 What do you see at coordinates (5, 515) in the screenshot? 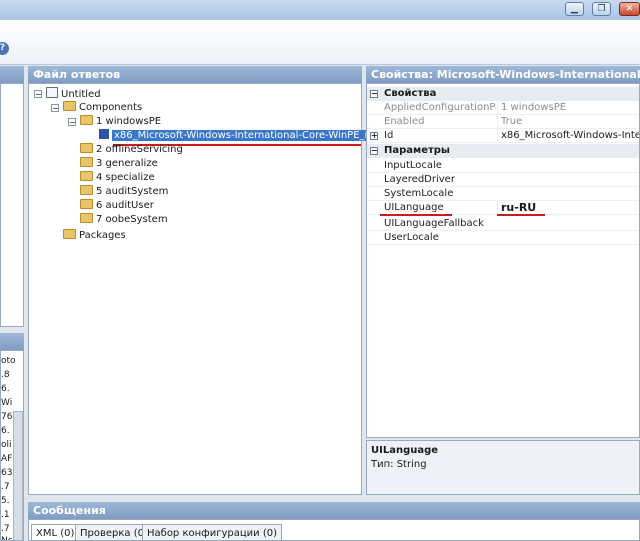
I see `cut-text: .1` at bounding box center [5, 515].